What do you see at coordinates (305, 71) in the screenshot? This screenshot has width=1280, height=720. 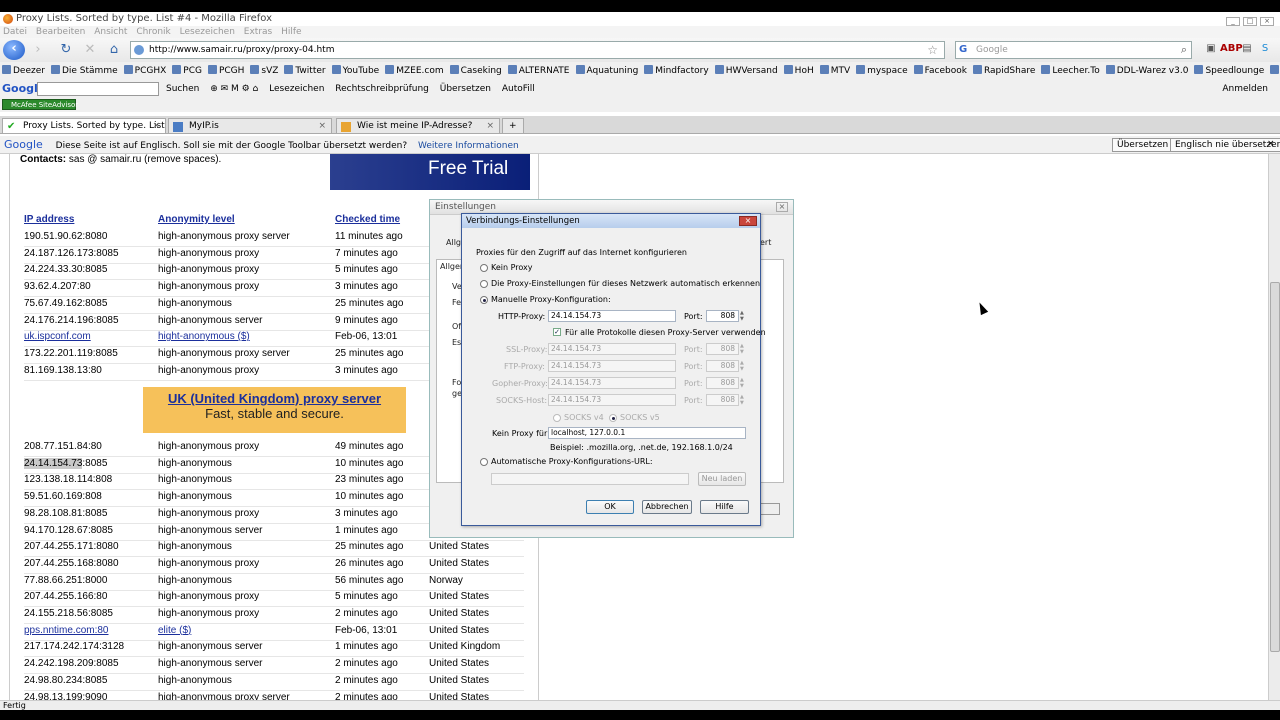 I see `bookmark-item: Twitter` at bounding box center [305, 71].